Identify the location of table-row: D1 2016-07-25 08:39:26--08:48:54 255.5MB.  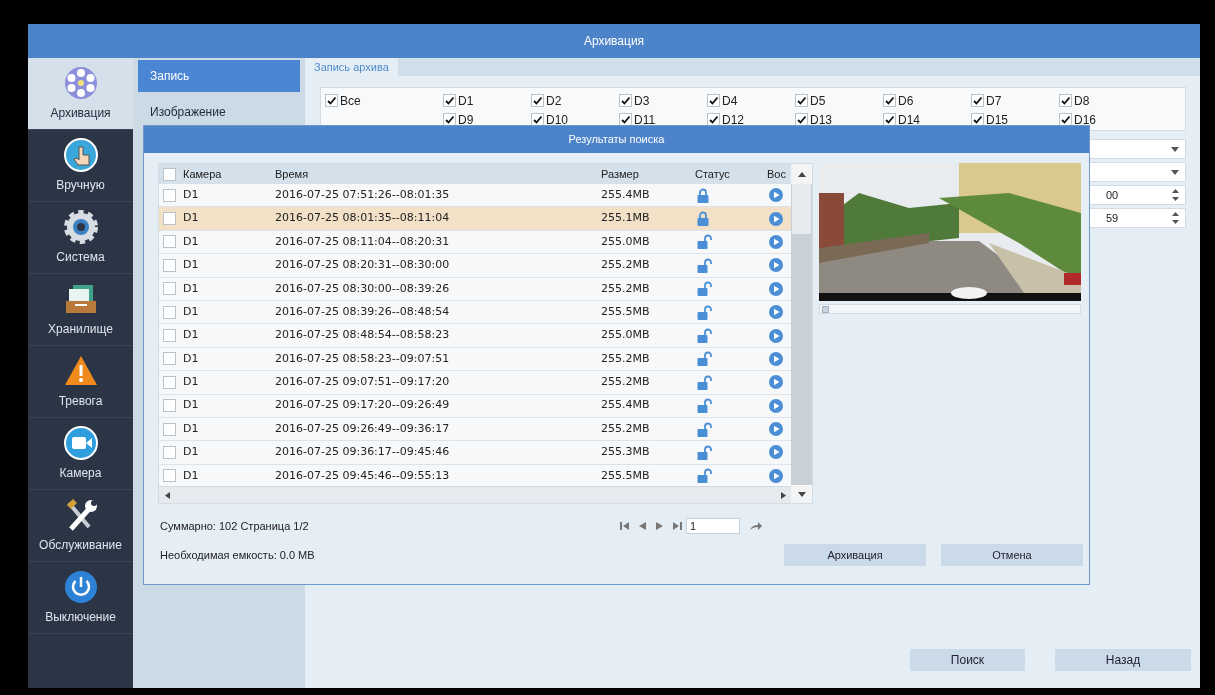
(475, 312).